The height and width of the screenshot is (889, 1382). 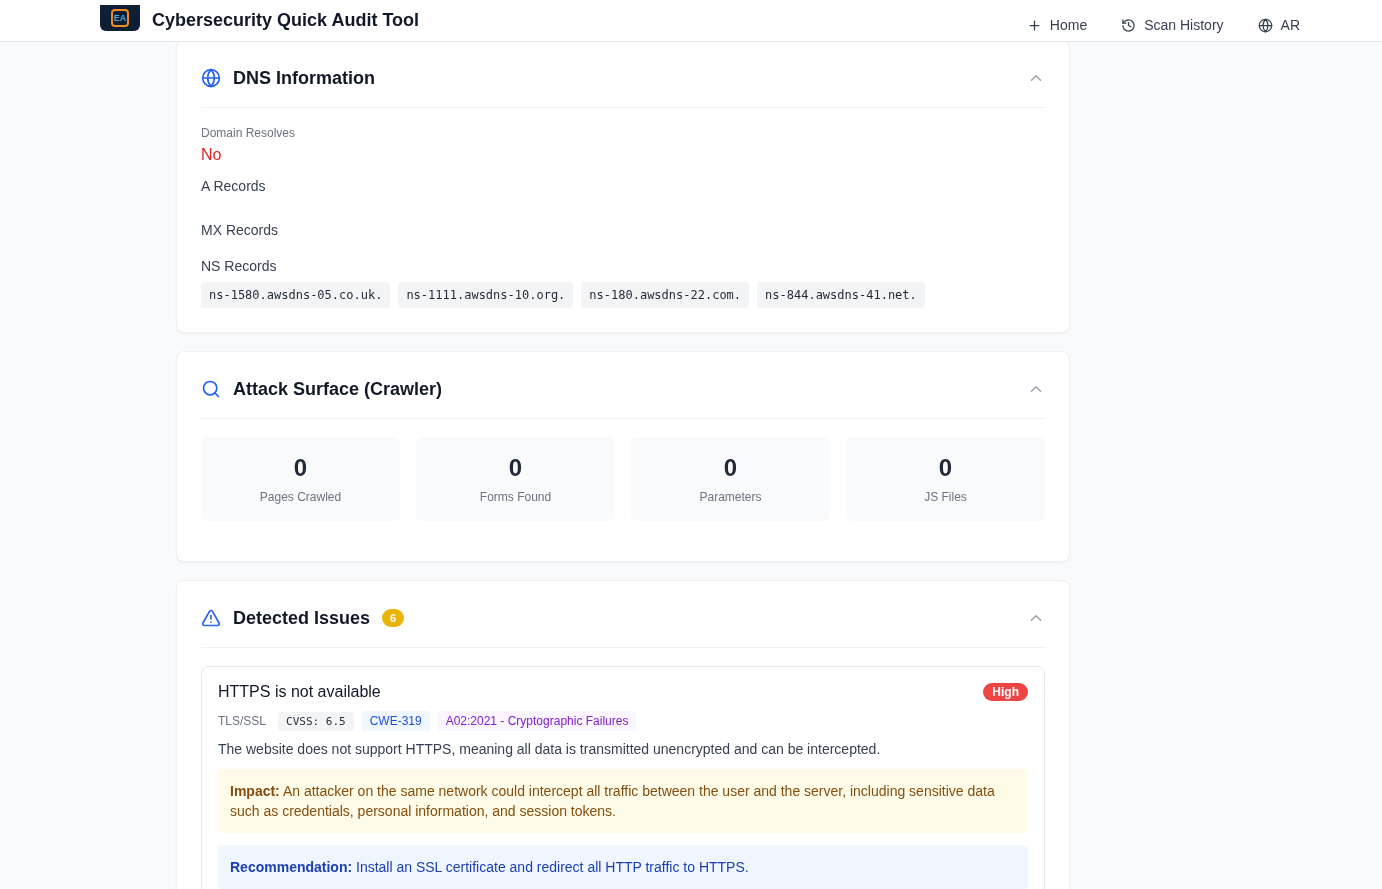 I want to click on app-title: Cybersecurity Quick Audit Tool, so click(x=286, y=20).